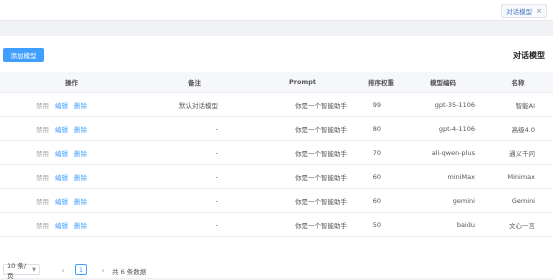  Describe the element at coordinates (381, 82) in the screenshot. I see `header-sort: 排序权重` at that location.